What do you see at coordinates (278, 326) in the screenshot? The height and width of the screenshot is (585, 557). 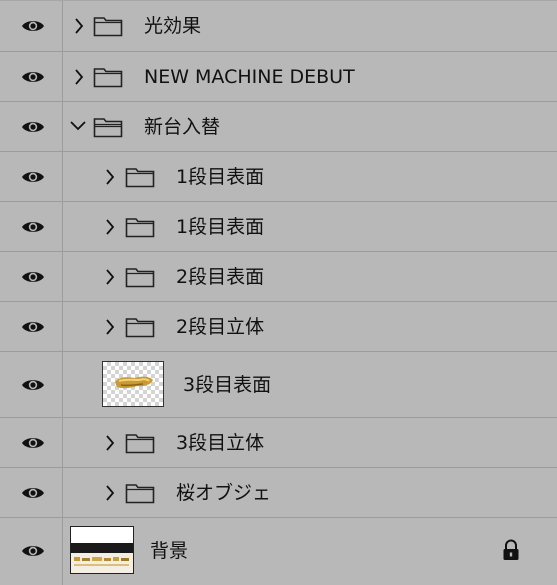 I see `layer-row: 2段目立体` at bounding box center [278, 326].